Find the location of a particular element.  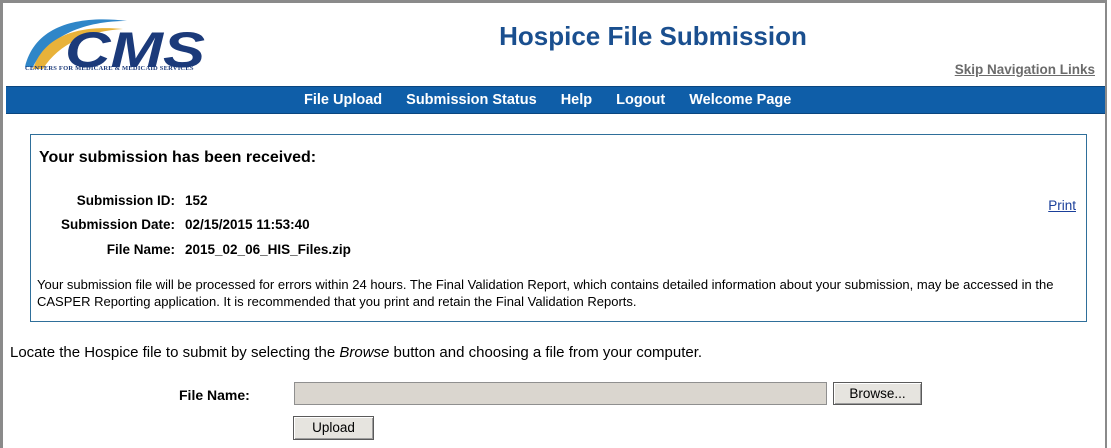

submission-id-value: 152 is located at coordinates (196, 200).